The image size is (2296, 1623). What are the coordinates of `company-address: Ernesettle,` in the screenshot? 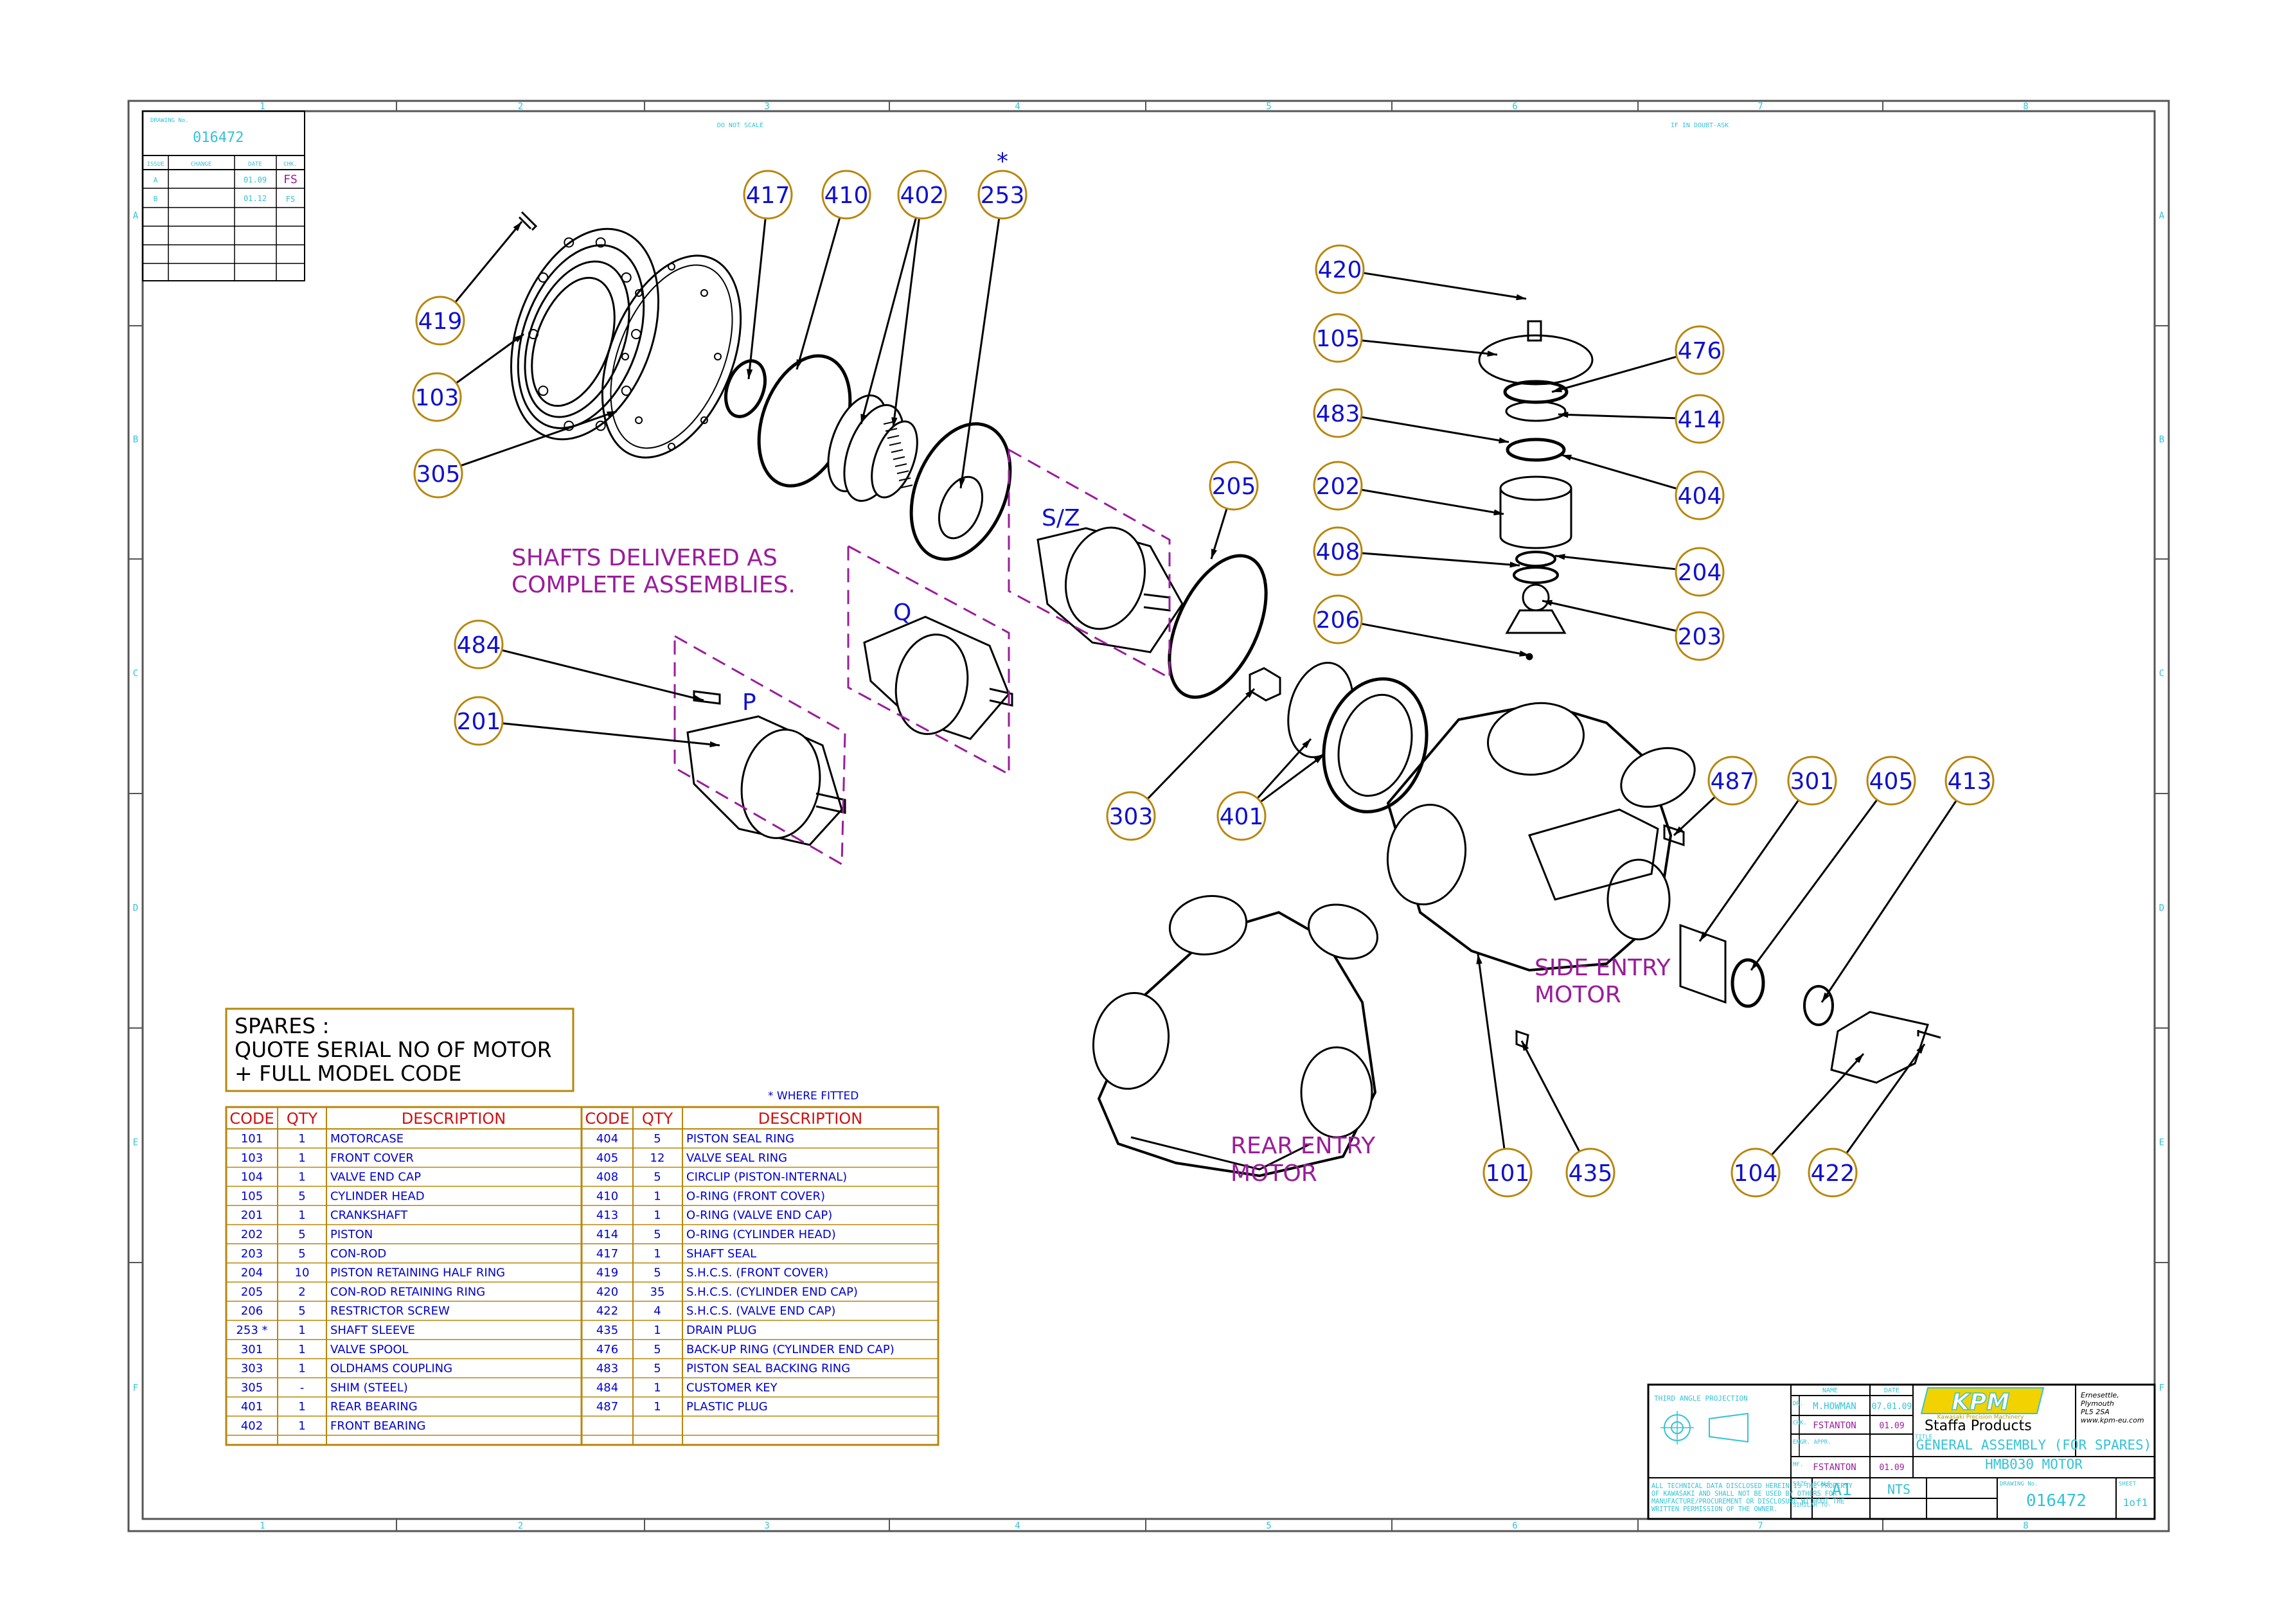 It's located at (2100, 1395).